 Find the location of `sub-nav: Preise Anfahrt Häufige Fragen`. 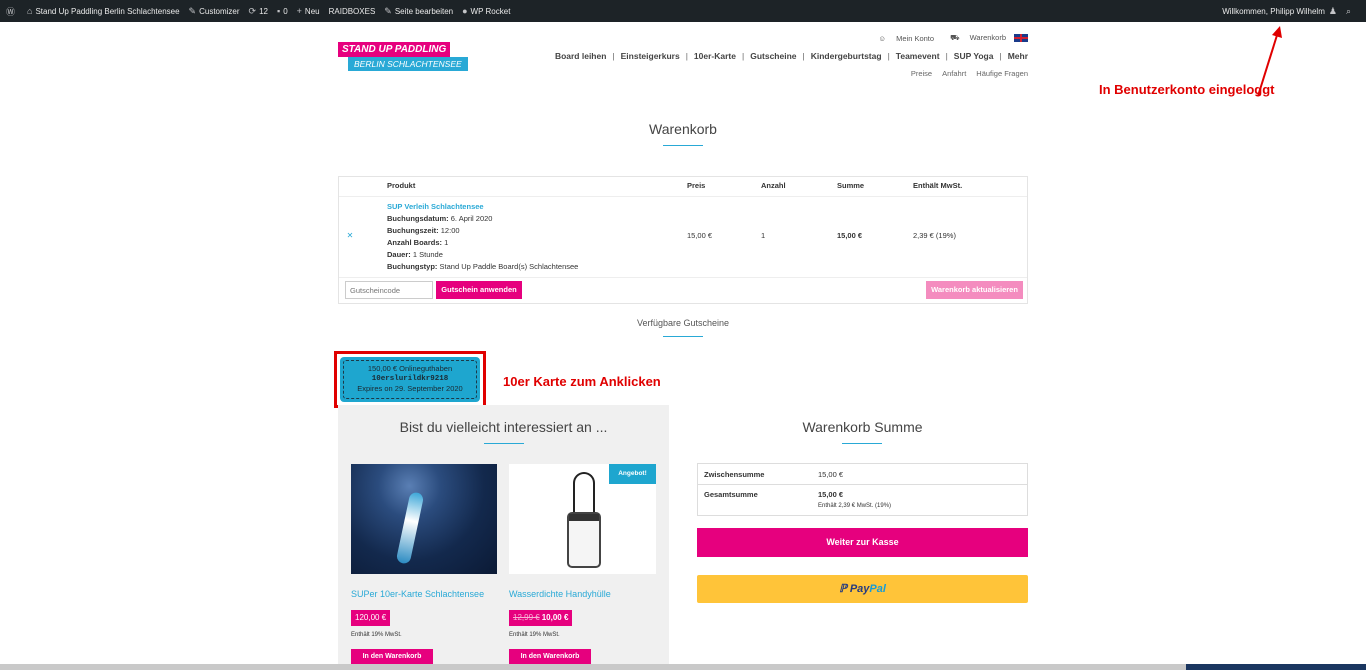

sub-nav: Preise Anfahrt Häufige Fragen is located at coordinates (964, 73).